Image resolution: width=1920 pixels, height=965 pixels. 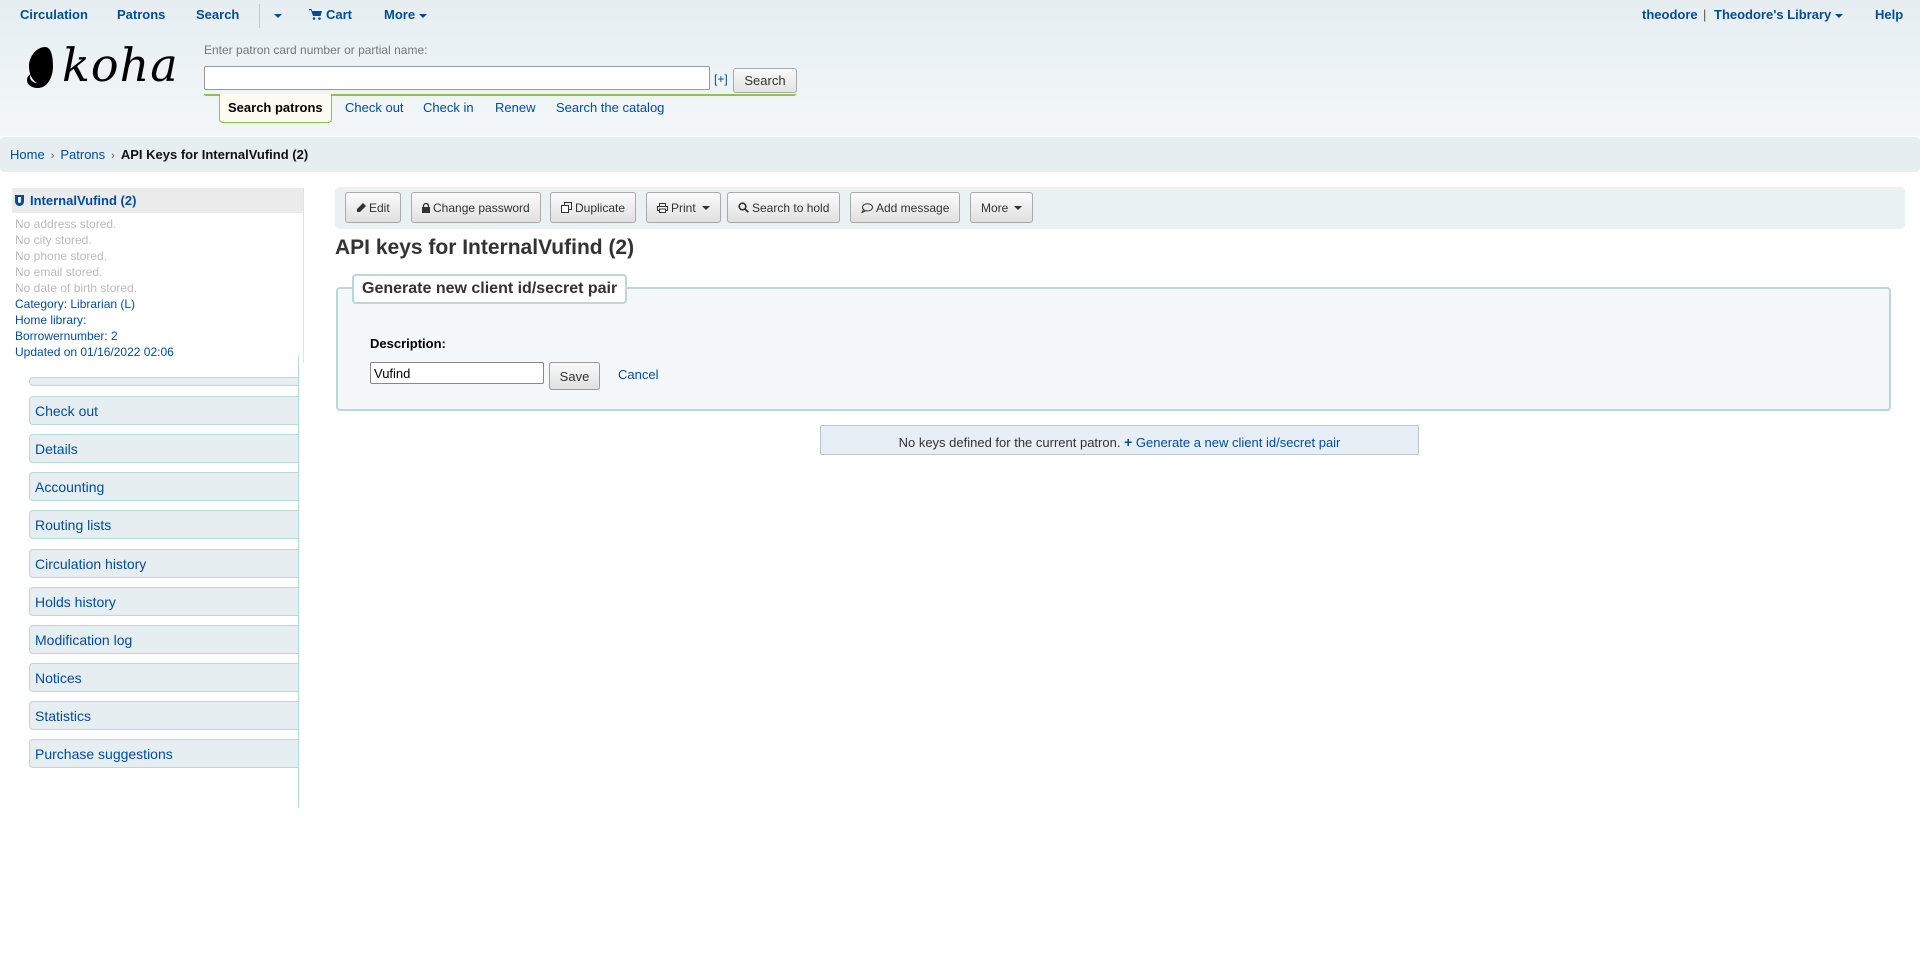 I want to click on help-link: Help, so click(x=1889, y=14).